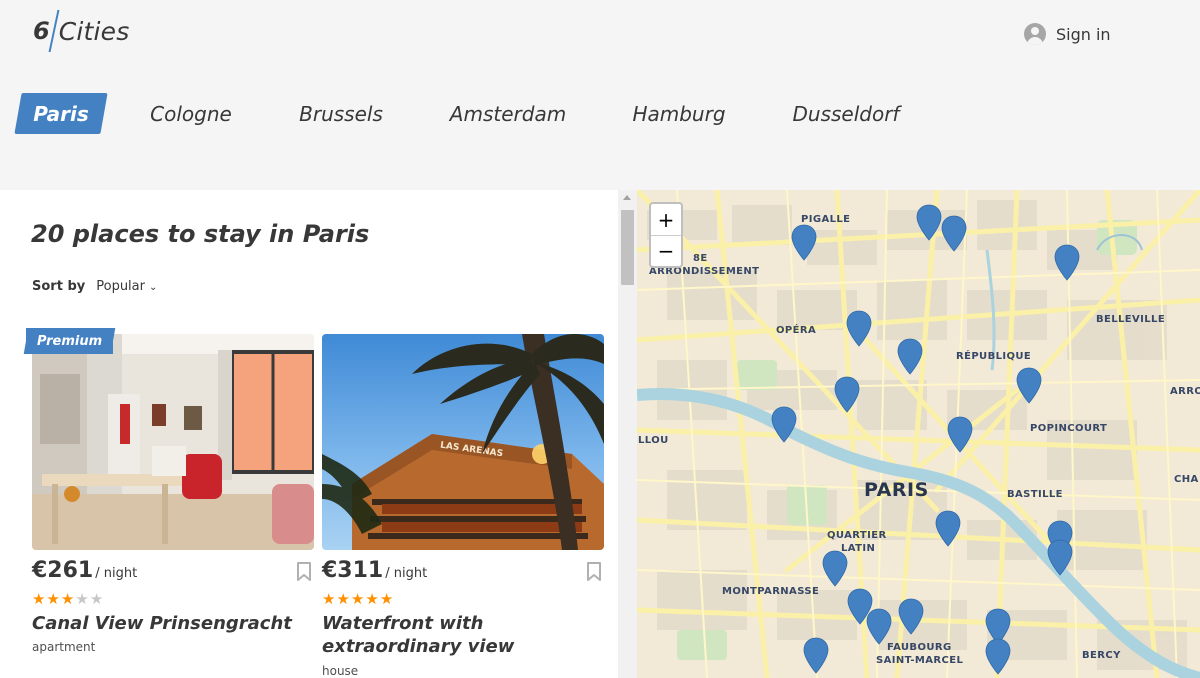 Image resolution: width=1200 pixels, height=678 pixels. What do you see at coordinates (64, 647) in the screenshot?
I see `place-type: apartment` at bounding box center [64, 647].